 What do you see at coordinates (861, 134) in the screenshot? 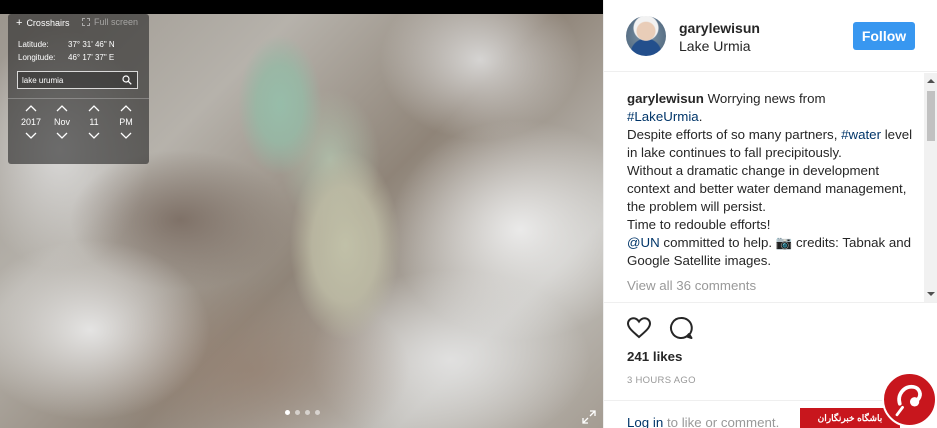
I see `hashtag-water: #water` at bounding box center [861, 134].